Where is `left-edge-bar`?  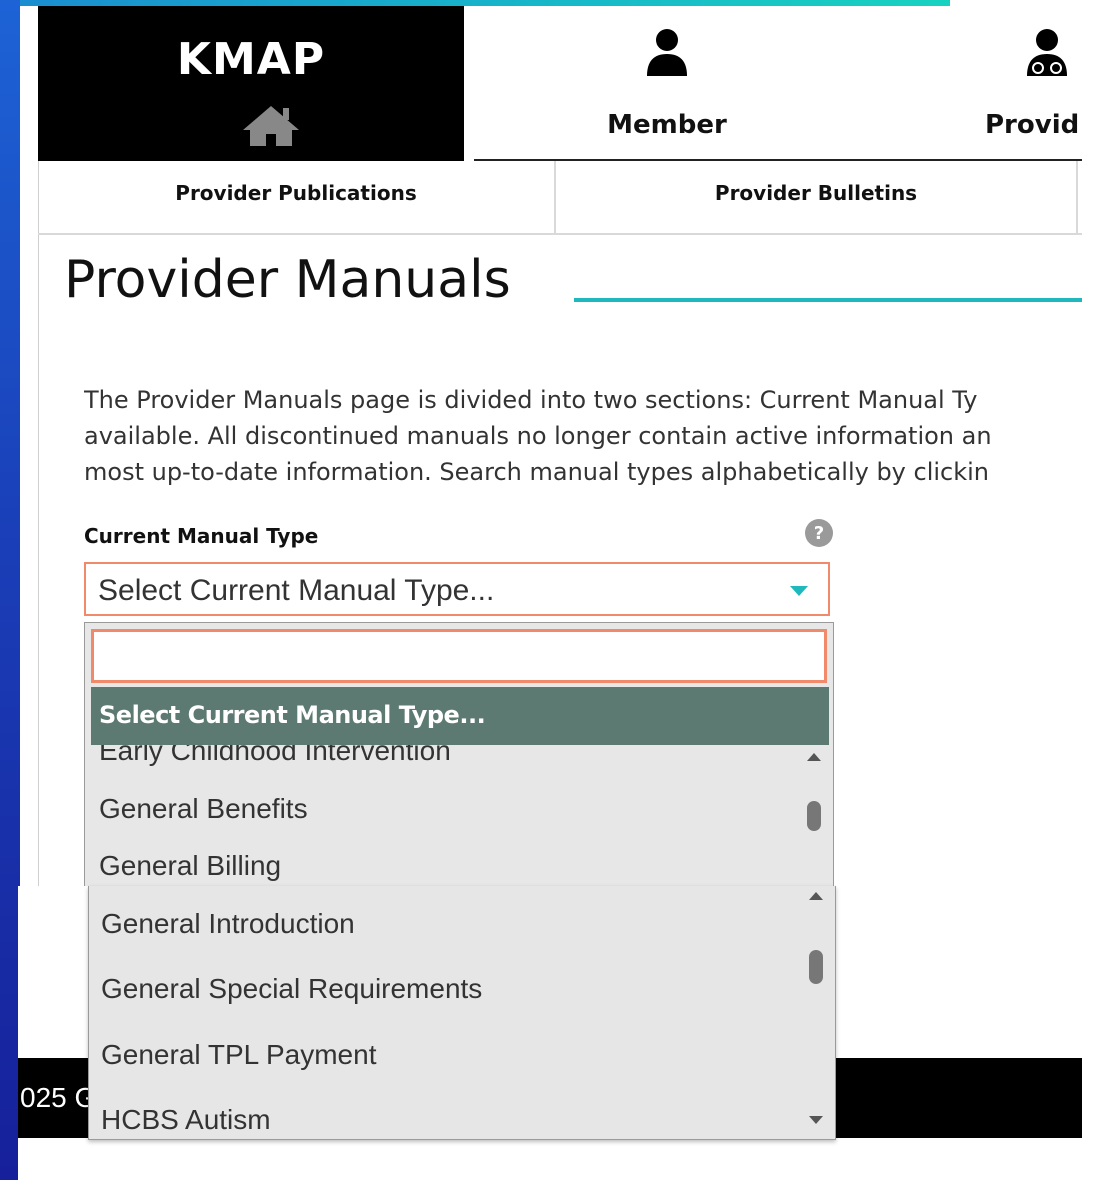 left-edge-bar is located at coordinates (10, 590).